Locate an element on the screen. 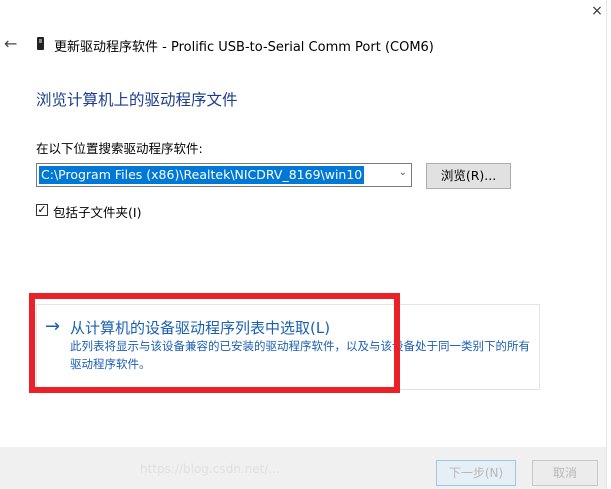 The width and height of the screenshot is (611, 489). search-location-label: 在以下位置搜索驱动程序软件: is located at coordinates (119, 148).